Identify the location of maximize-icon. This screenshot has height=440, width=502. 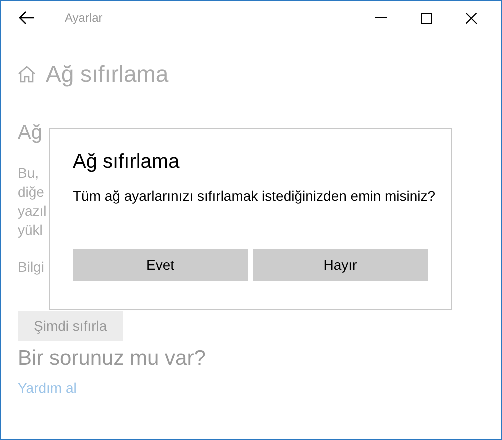
(426, 18).